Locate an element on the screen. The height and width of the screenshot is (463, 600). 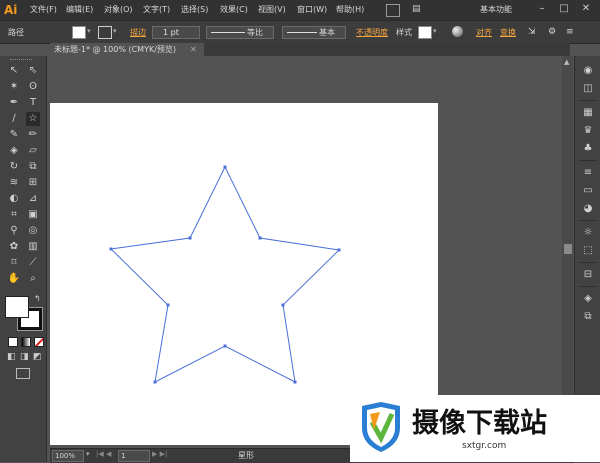
zoom-dropdown-icon: ▾ is located at coordinates (88, 454).